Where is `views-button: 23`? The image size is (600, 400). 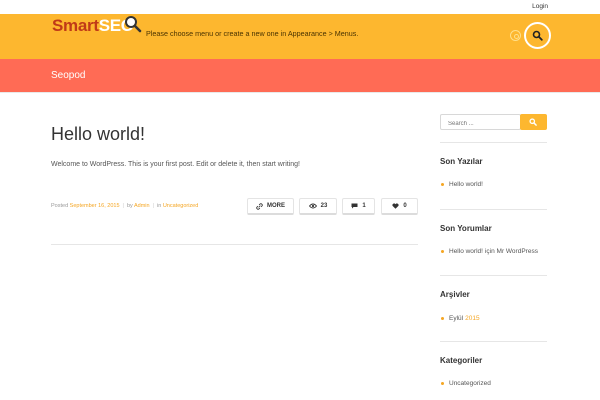
views-button: 23 is located at coordinates (318, 206).